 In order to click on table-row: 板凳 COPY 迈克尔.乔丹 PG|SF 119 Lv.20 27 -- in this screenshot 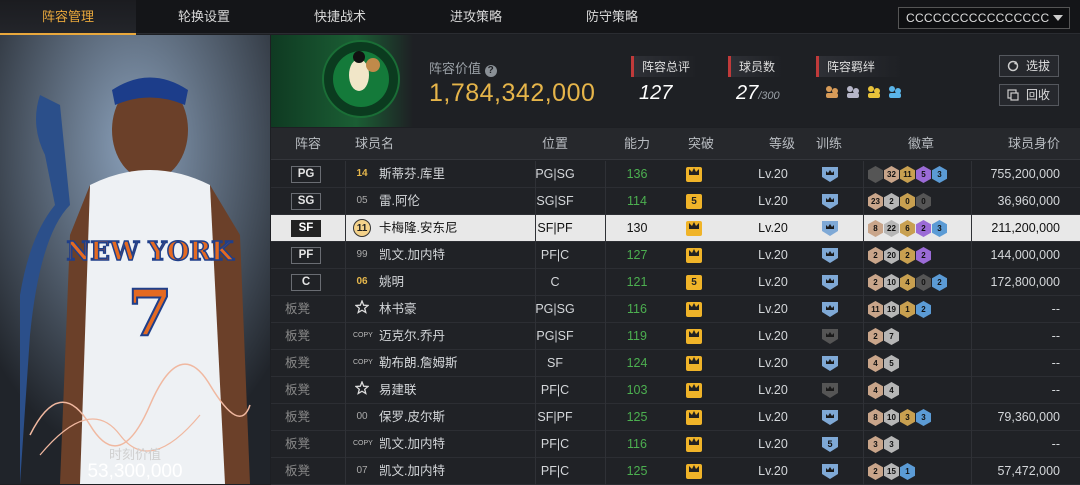, I will do `click(675, 336)`.